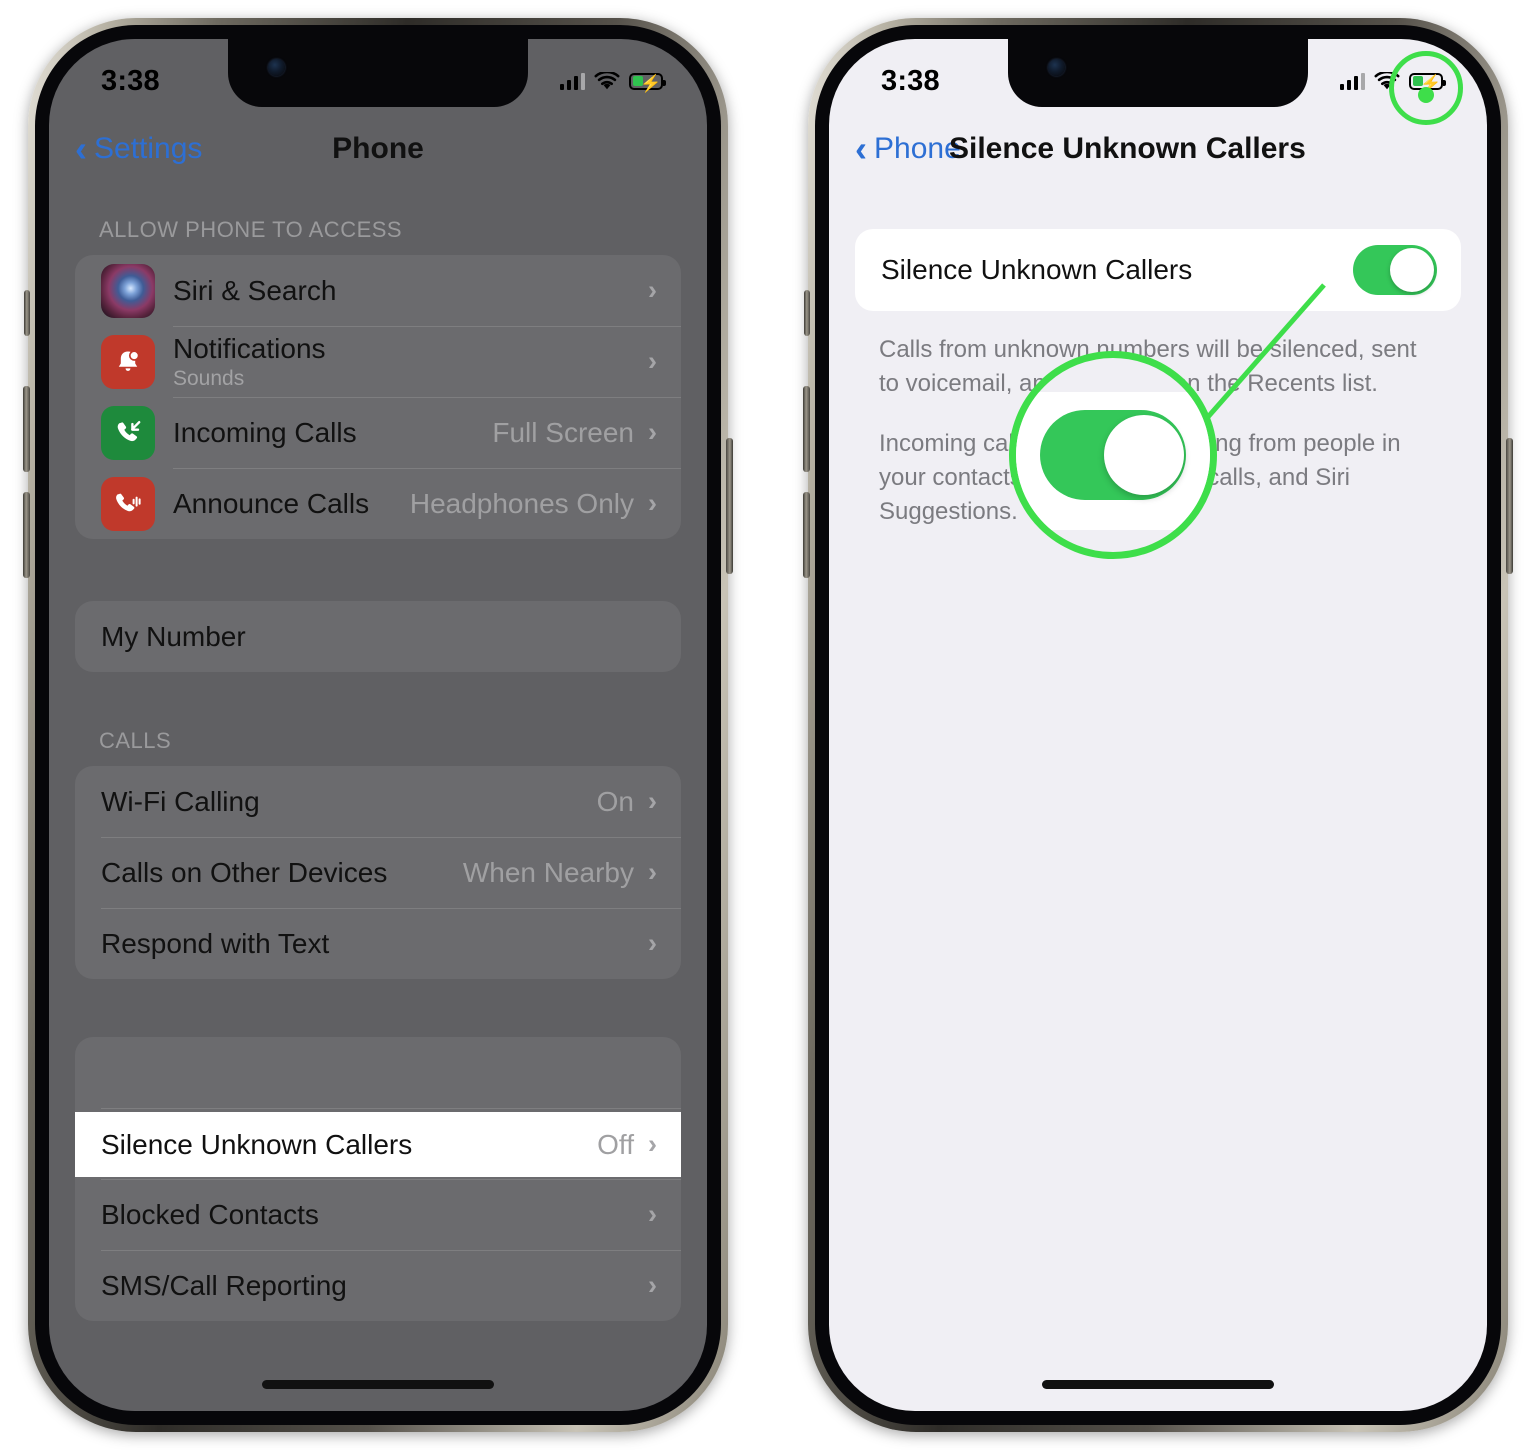 The image size is (1536, 1450). Describe the element at coordinates (135, 740) in the screenshot. I see `section-header-calls: CALLS` at that location.